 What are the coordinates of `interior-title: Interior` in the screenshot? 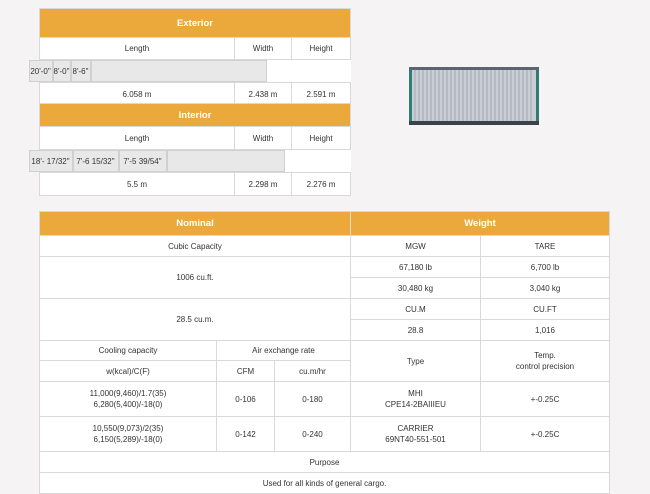 It's located at (195, 115).